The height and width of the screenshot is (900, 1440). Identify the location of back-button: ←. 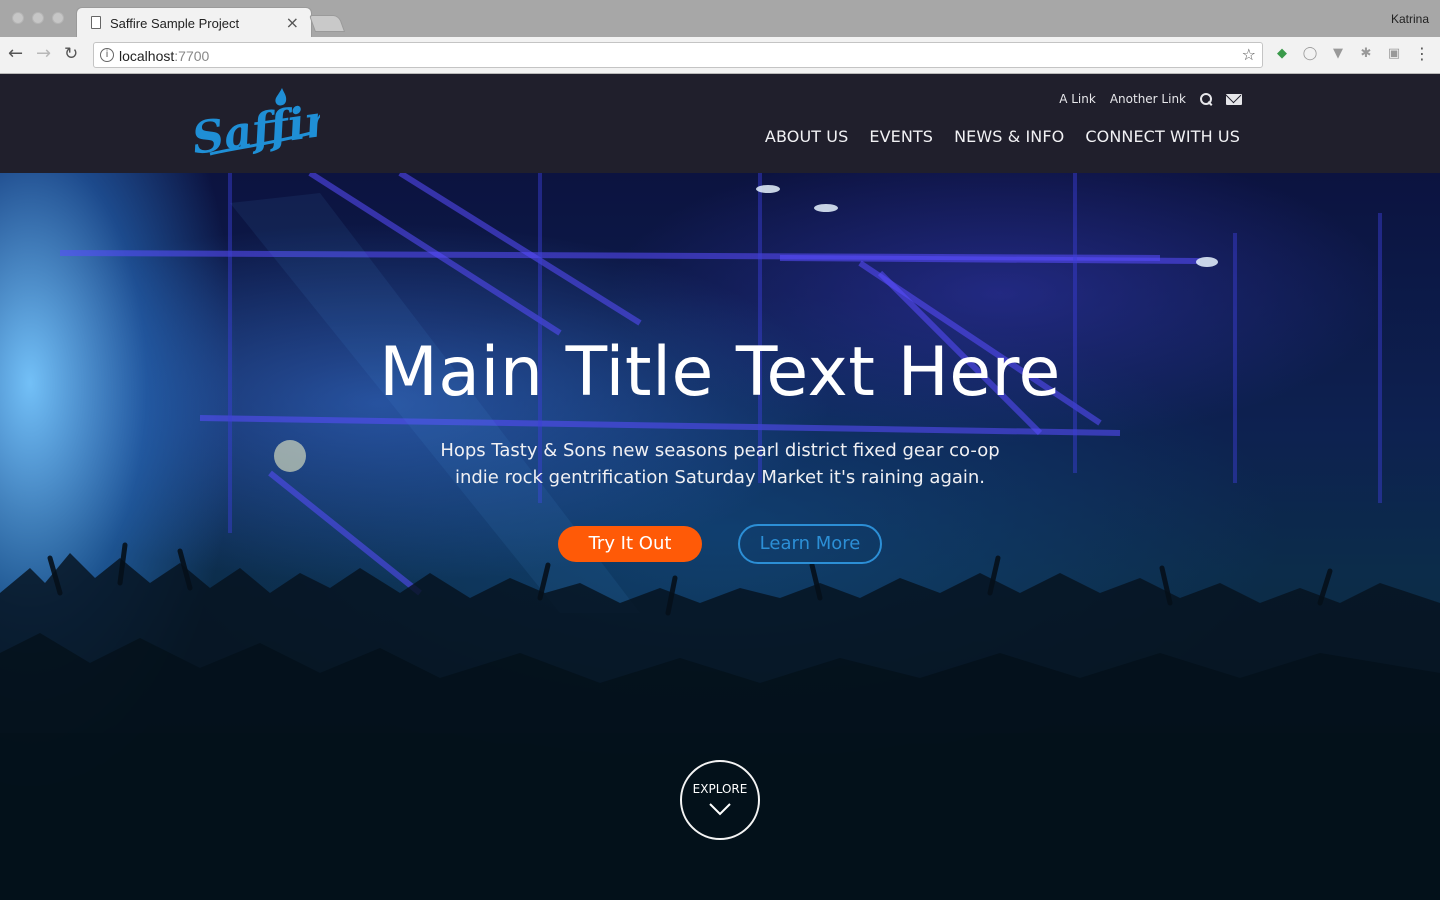
(15, 54).